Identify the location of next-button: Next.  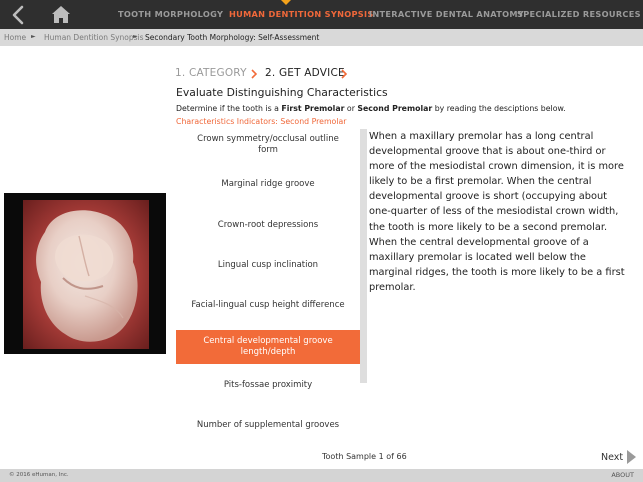
(619, 457).